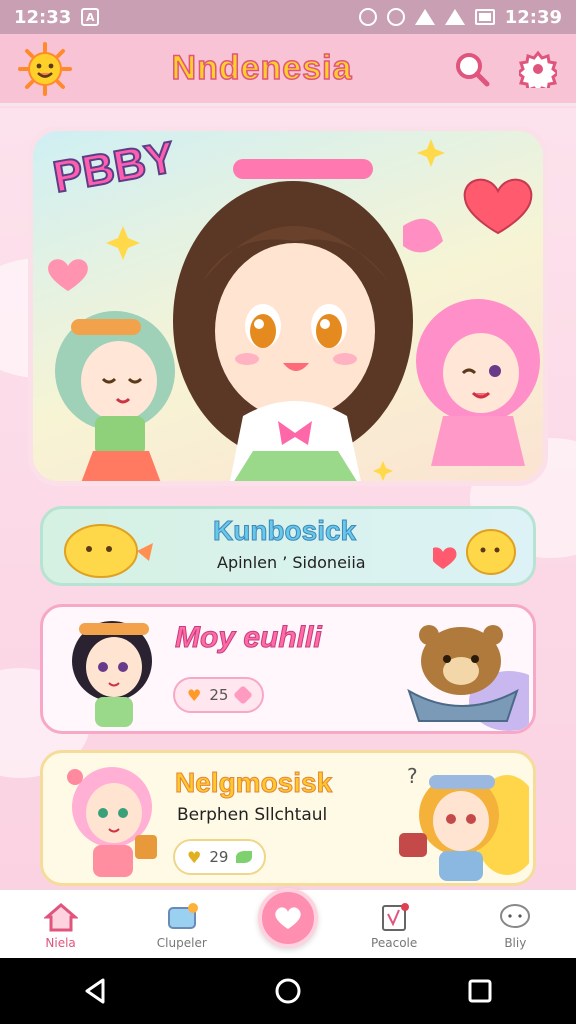 Image resolution: width=576 pixels, height=1024 pixels. Describe the element at coordinates (243, 695) in the screenshot. I see `heart-outline-icon` at that location.